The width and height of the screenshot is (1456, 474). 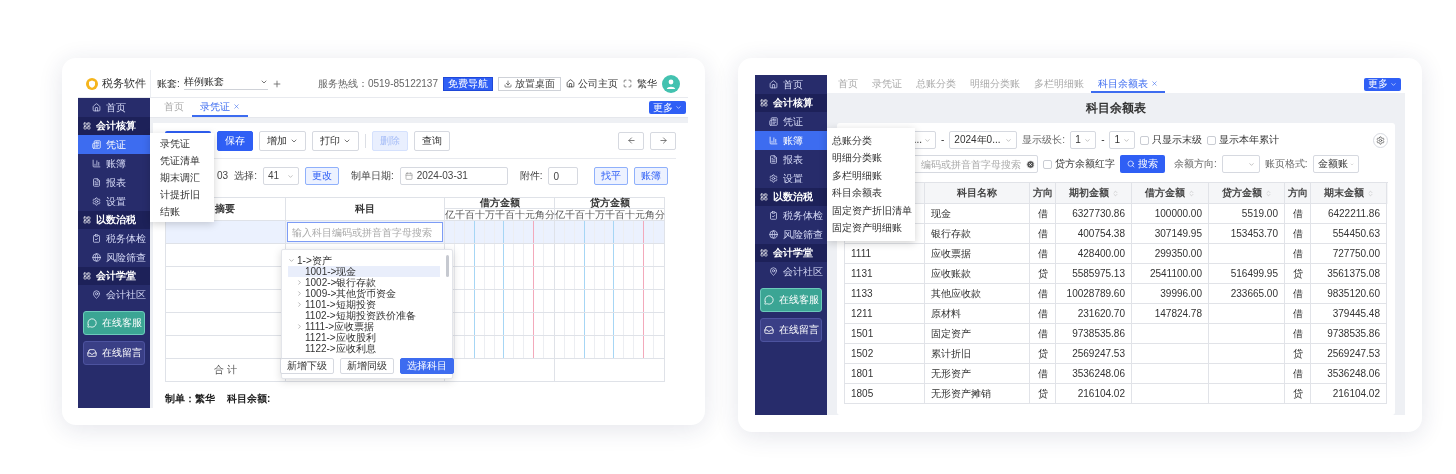 What do you see at coordinates (235, 140) in the screenshot?
I see `save-button: 保存` at bounding box center [235, 140].